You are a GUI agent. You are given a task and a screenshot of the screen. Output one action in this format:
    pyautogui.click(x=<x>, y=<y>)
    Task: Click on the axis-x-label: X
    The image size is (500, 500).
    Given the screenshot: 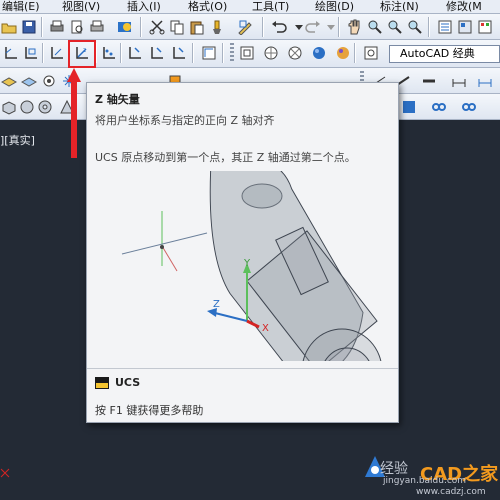 What is the action you would take?
    pyautogui.click(x=265, y=328)
    